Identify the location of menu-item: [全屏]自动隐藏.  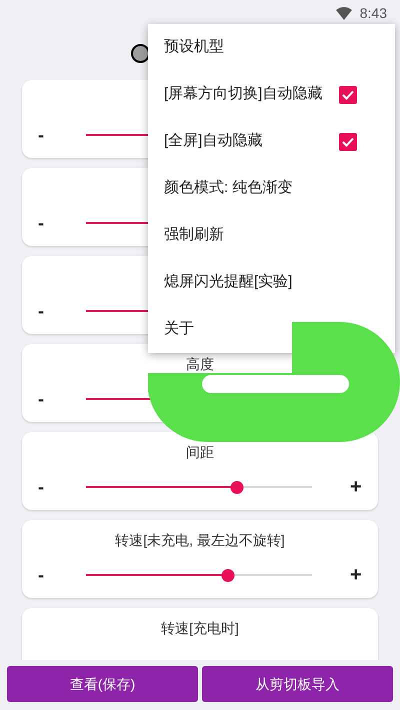
(213, 141).